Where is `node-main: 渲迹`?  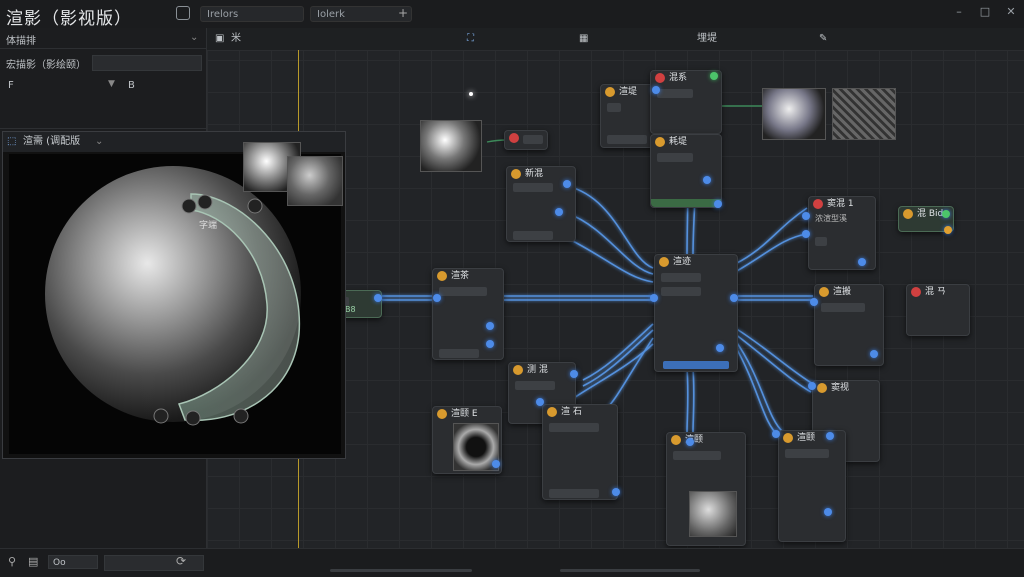 node-main: 渲迹 is located at coordinates (696, 313).